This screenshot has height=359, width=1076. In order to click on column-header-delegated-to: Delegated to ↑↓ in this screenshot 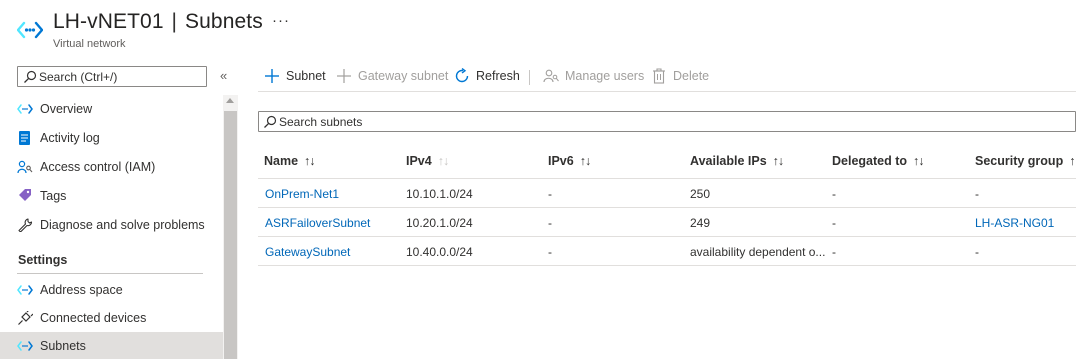, I will do `click(878, 161)`.